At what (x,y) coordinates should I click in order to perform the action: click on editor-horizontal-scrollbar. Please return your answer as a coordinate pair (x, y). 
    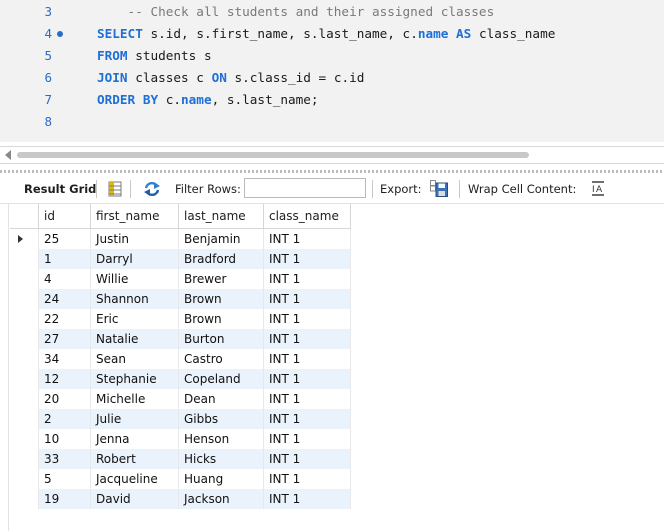
    Looking at the image, I should click on (332, 155).